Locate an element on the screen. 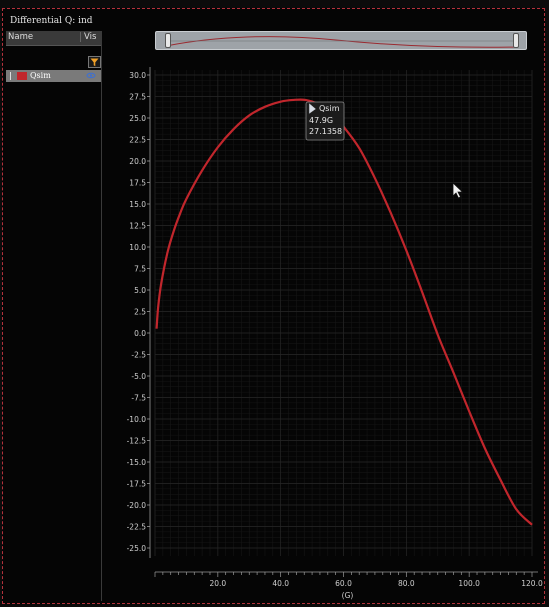  y-tick-label: 2.5 is located at coordinates (140, 312).